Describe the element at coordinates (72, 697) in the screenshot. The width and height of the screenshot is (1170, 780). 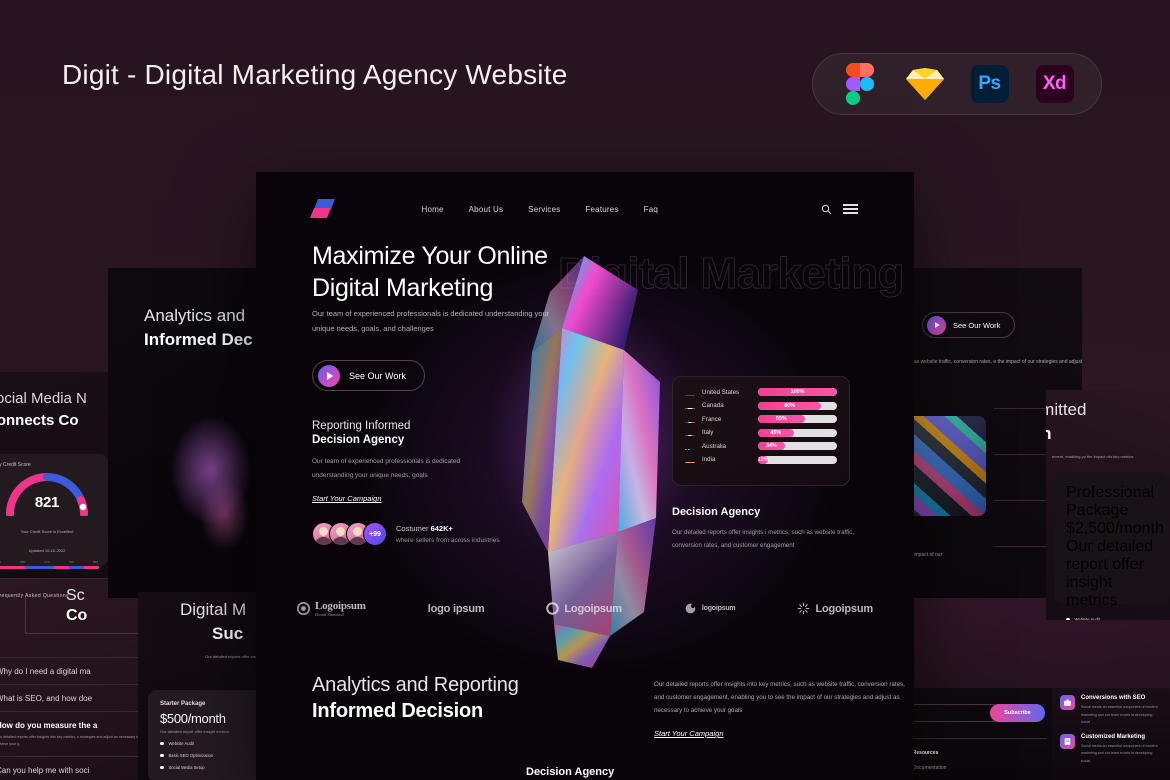
I see `faq-item: What is SEO, and how doe` at that location.